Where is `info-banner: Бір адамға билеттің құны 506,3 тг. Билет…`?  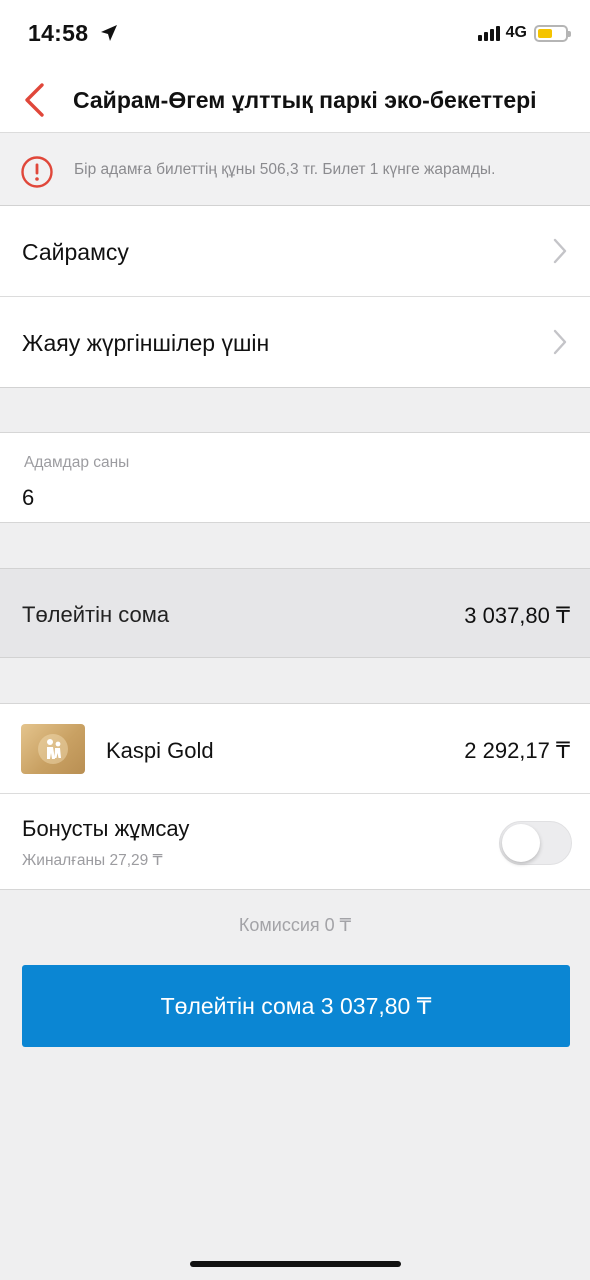 info-banner: Бір адамға билеттің құны 506,3 тг. Билет… is located at coordinates (295, 169).